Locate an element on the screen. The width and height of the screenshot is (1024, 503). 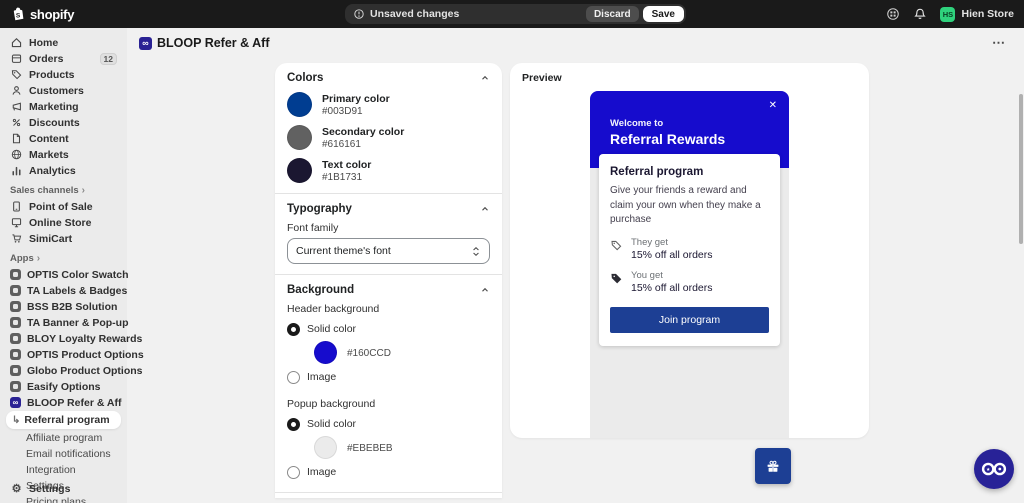
tag-filled-icon is located at coordinates (616, 278).